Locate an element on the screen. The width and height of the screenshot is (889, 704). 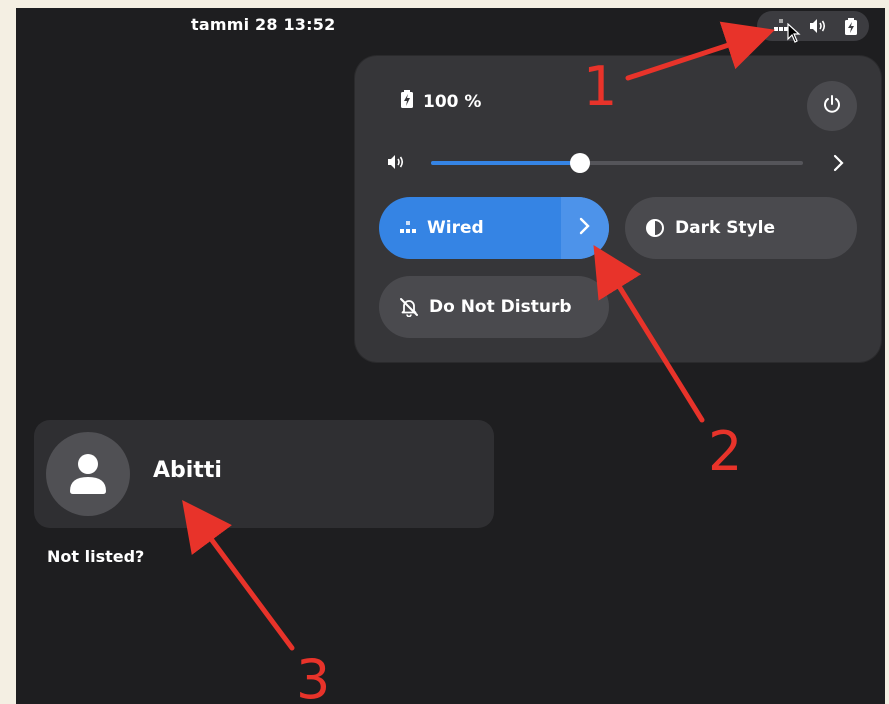
bell-off-icon is located at coordinates (409, 307).